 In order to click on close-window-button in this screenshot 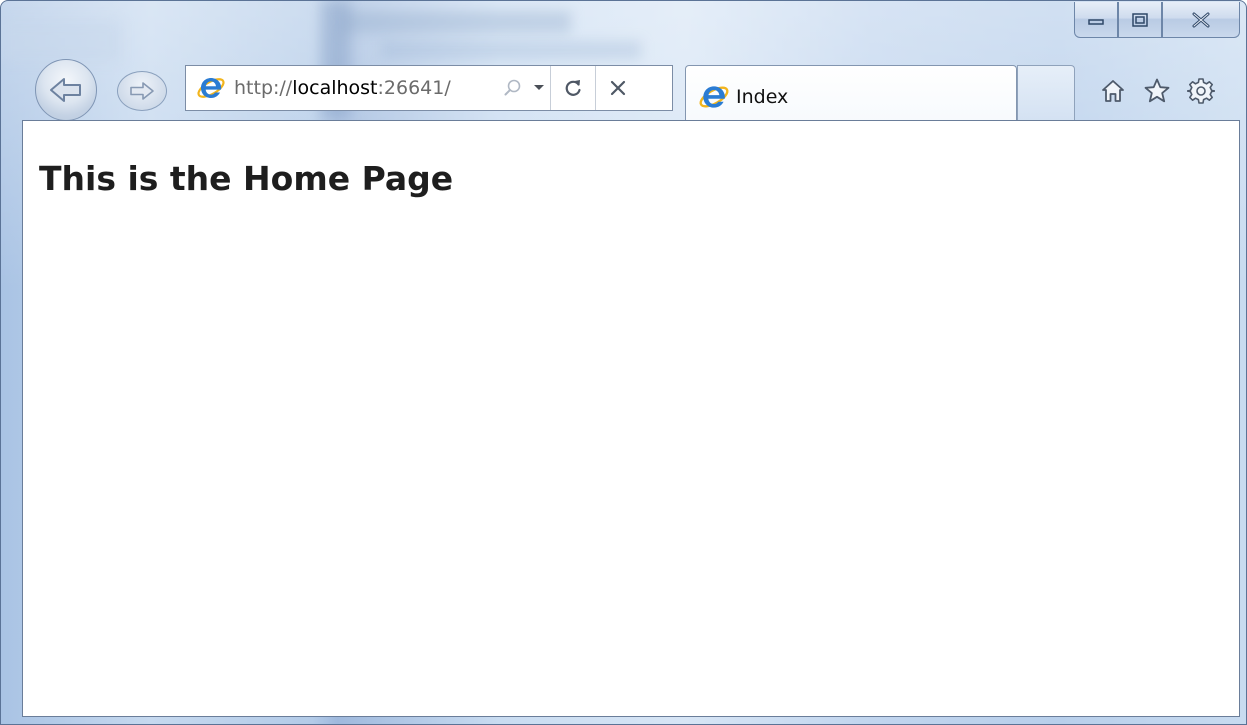, I will do `click(1201, 20)`.